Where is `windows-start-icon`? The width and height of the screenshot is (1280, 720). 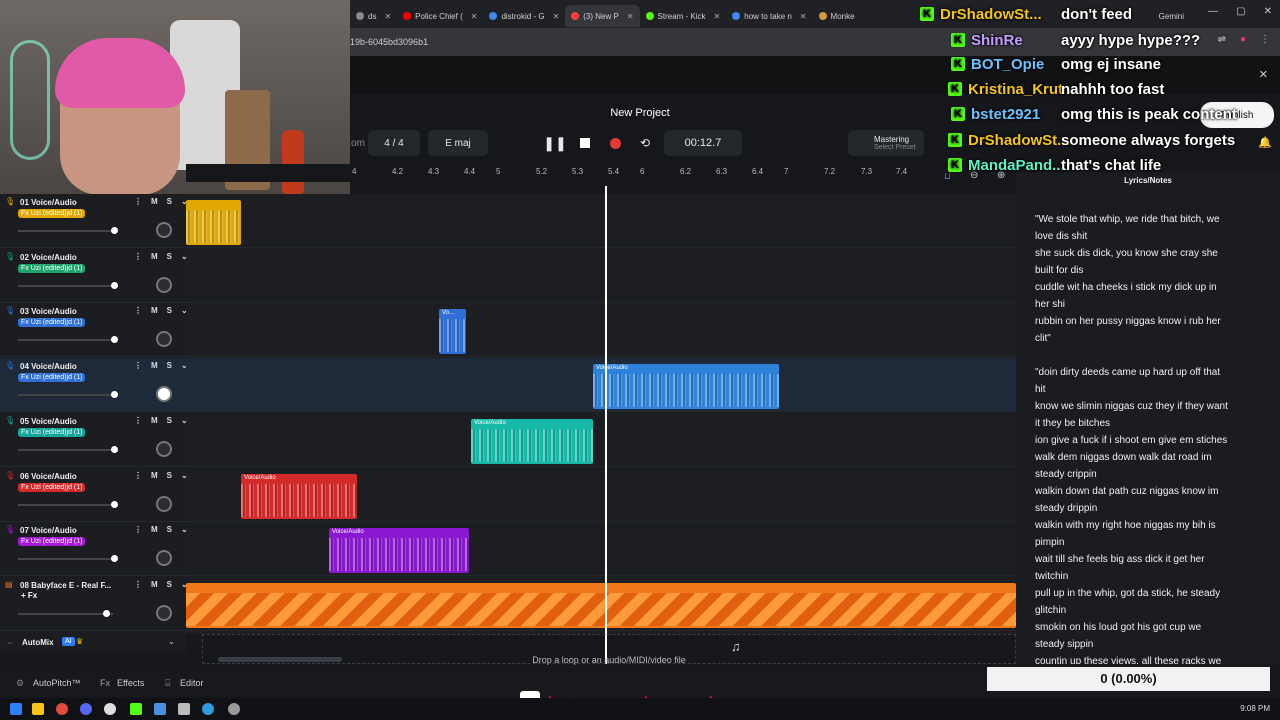
windows-start-icon is located at coordinates (16, 709).